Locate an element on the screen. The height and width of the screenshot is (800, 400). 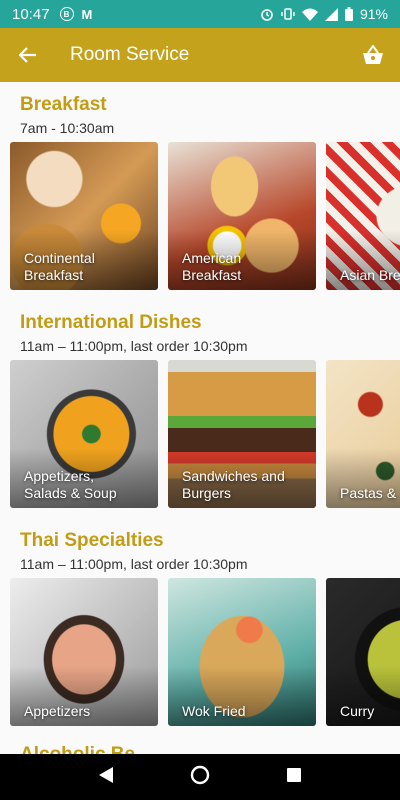
basket-button is located at coordinates (373, 55).